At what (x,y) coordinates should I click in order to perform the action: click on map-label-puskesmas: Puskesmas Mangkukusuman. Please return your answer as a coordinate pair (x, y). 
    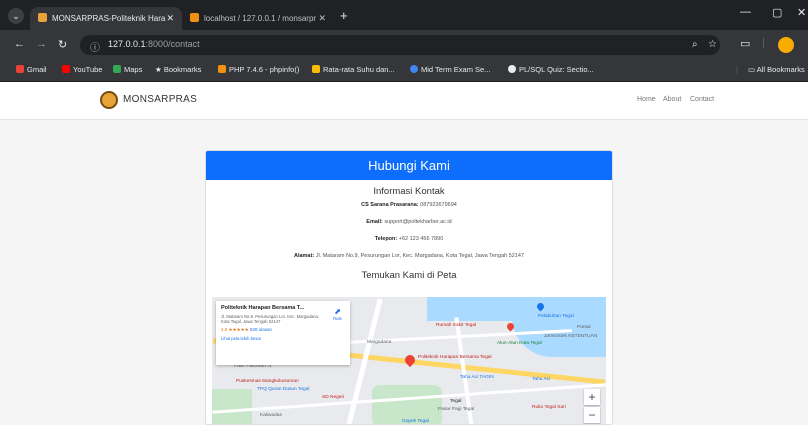
    Looking at the image, I should click on (267, 381).